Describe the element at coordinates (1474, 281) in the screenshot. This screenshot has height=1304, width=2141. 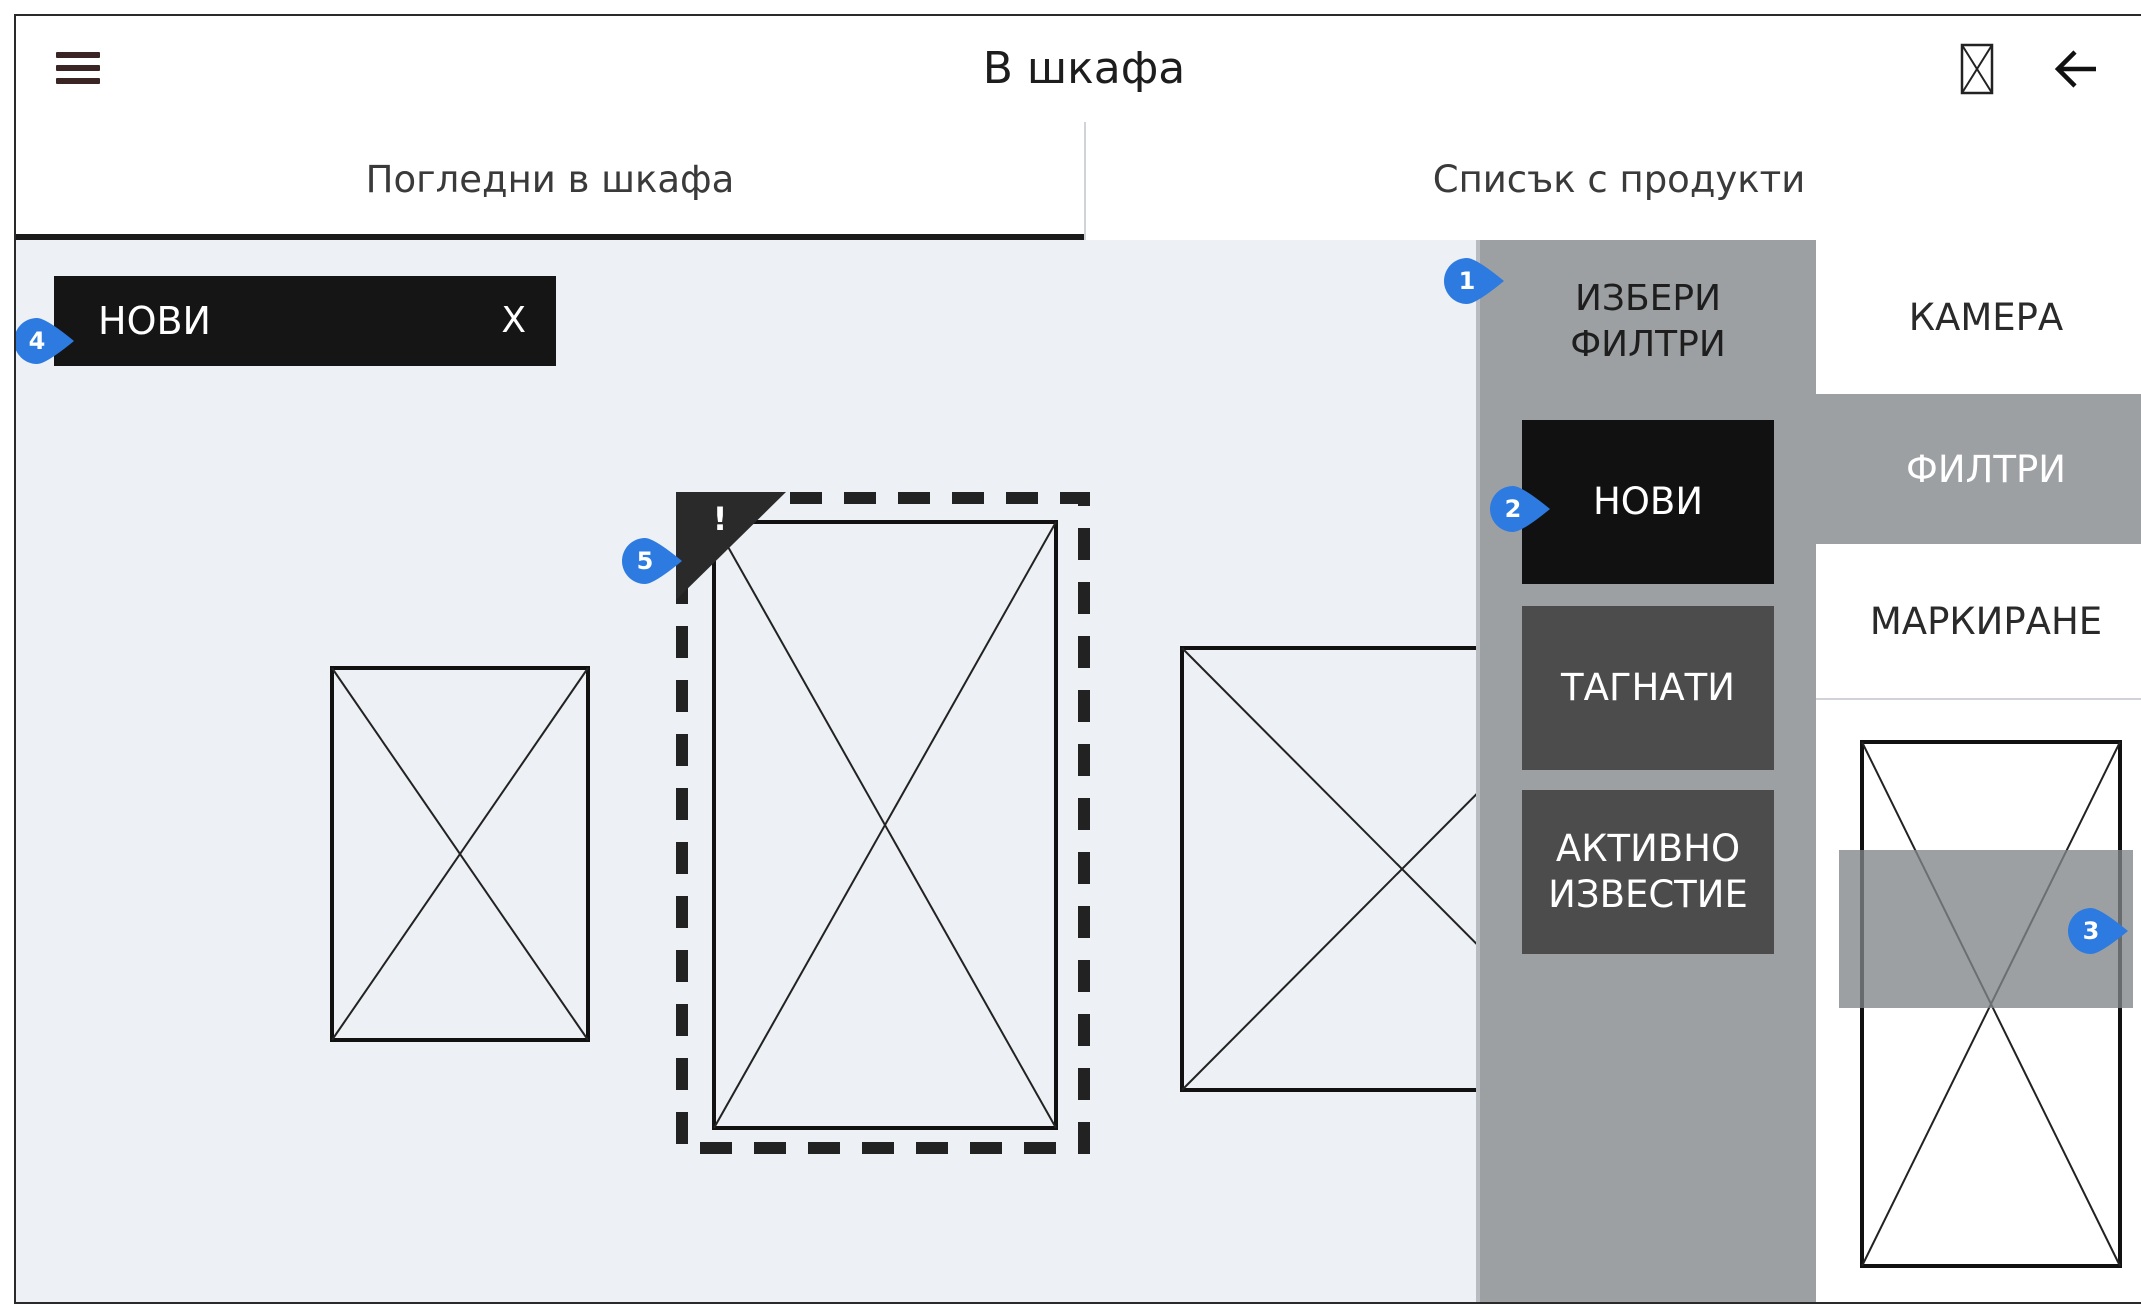
I see `annotation-marker-1: 1` at that location.